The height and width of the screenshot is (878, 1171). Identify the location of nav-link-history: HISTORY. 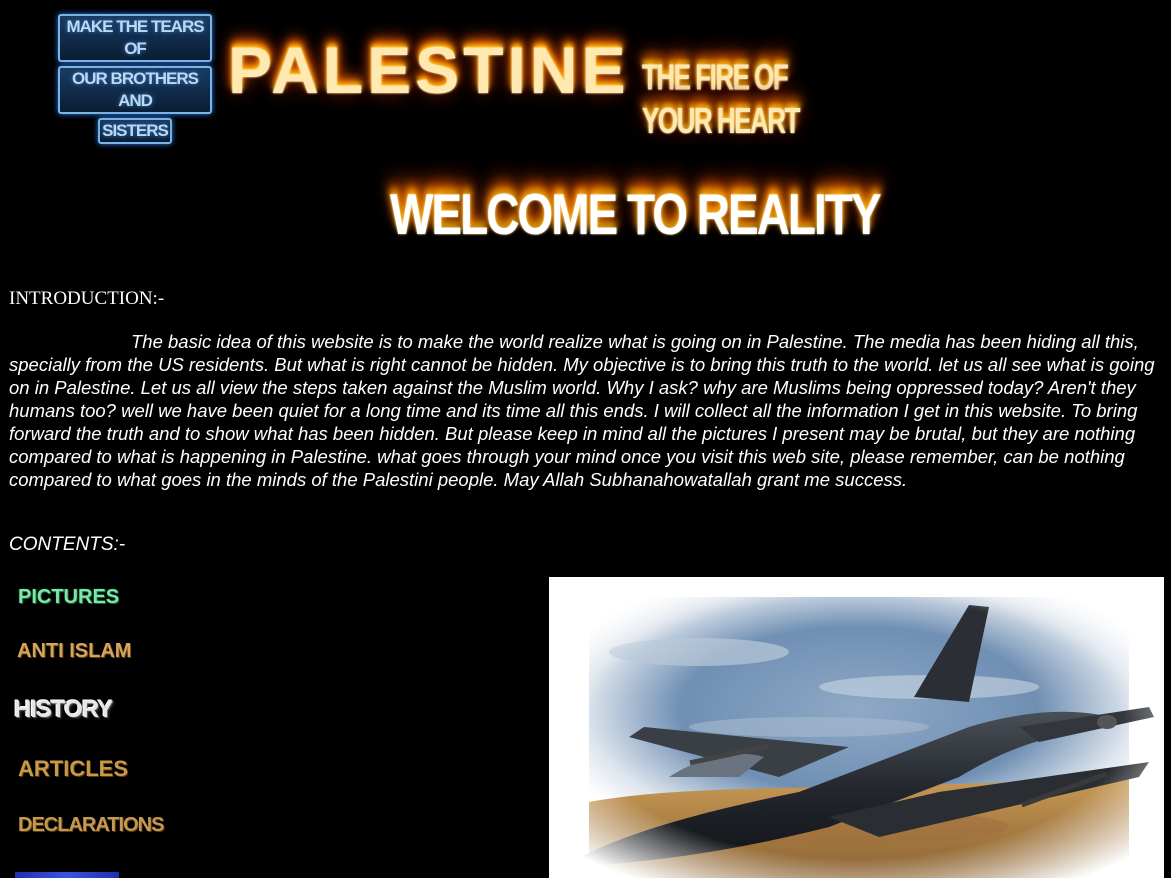
(63, 710).